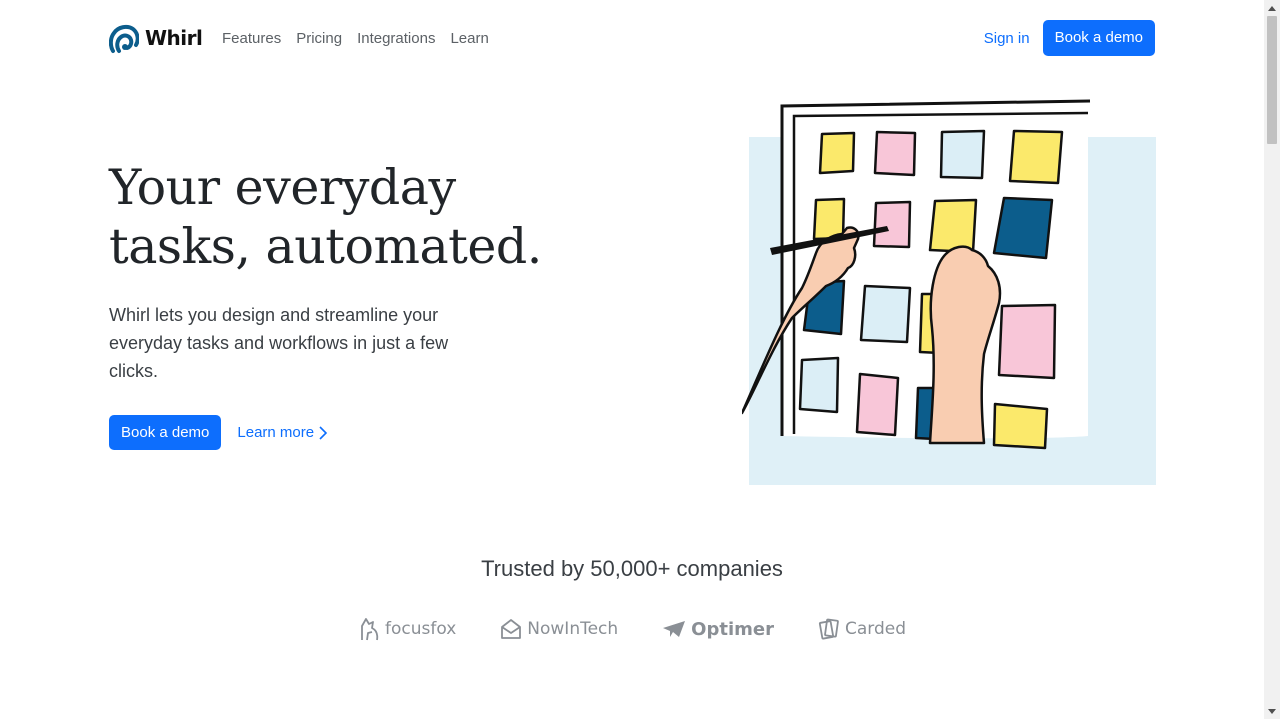  I want to click on logo-optimer-label: Optimer, so click(732, 629).